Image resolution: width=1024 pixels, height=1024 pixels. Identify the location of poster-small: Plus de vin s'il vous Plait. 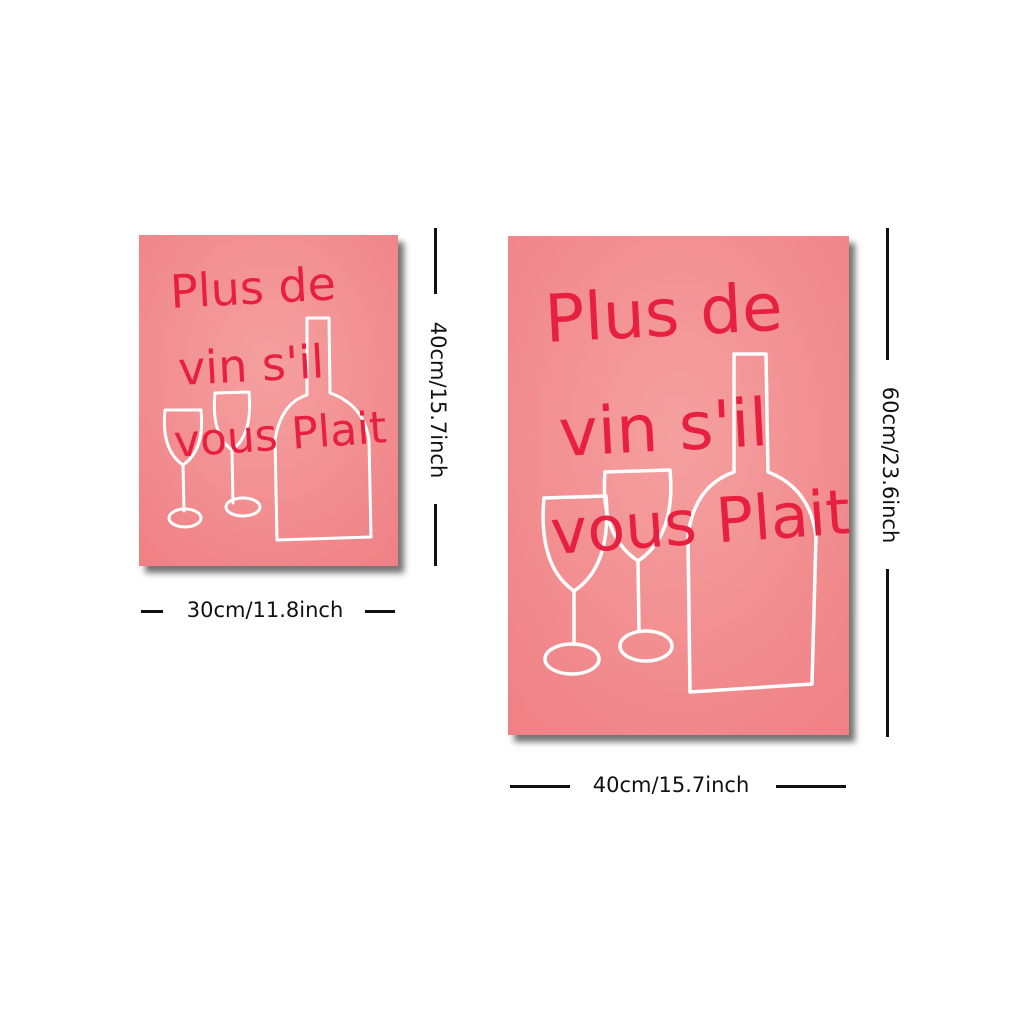
(268, 400).